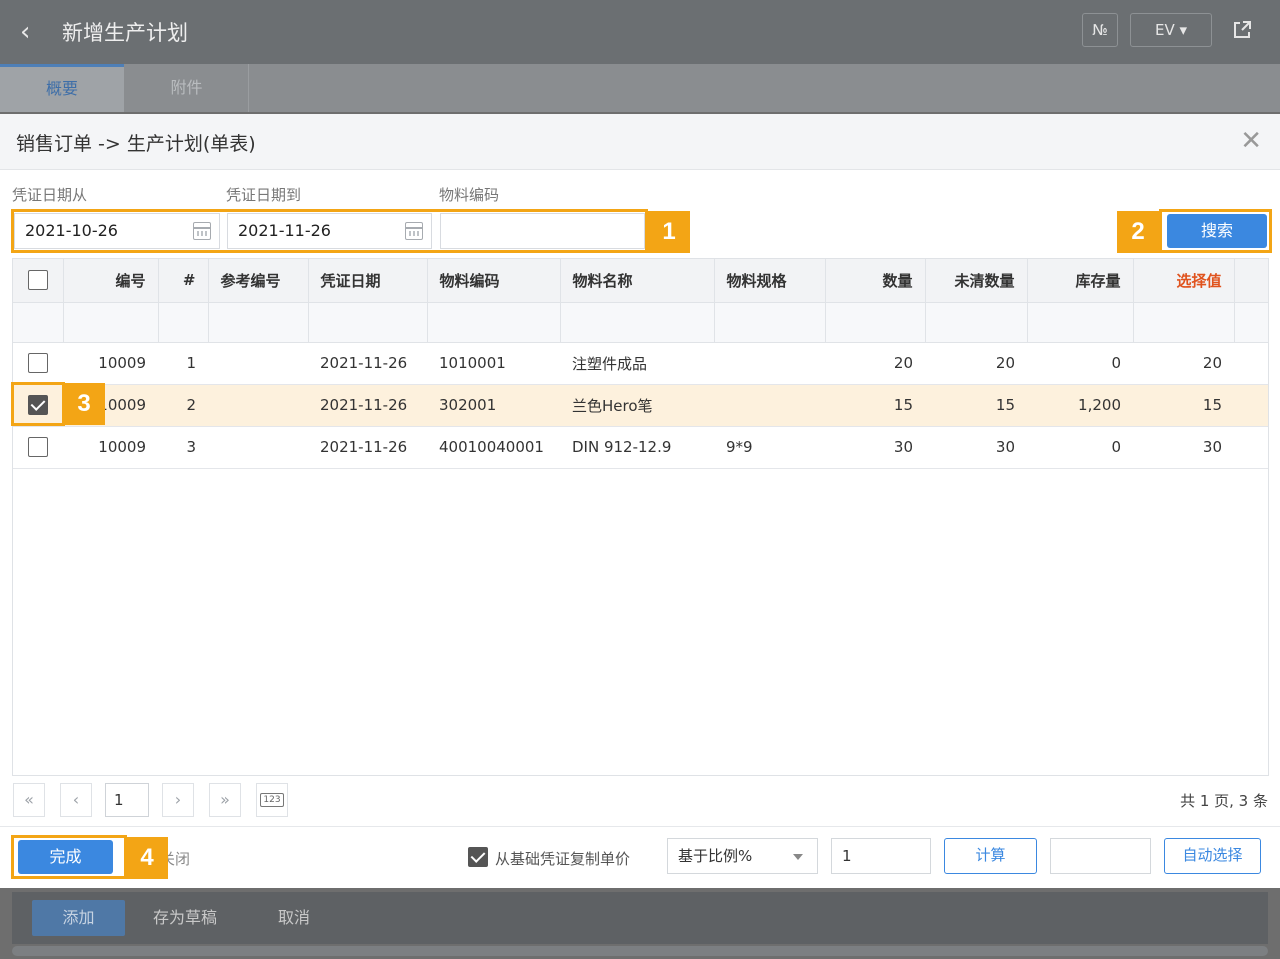 The width and height of the screenshot is (1280, 959). I want to click on horizontal-scrollbar, so click(640, 951).